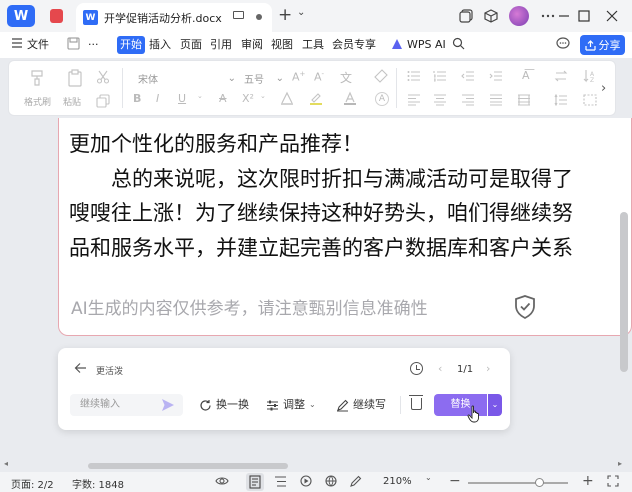 This screenshot has height=492, width=632. I want to click on continue-write-button: 继续写, so click(361, 405).